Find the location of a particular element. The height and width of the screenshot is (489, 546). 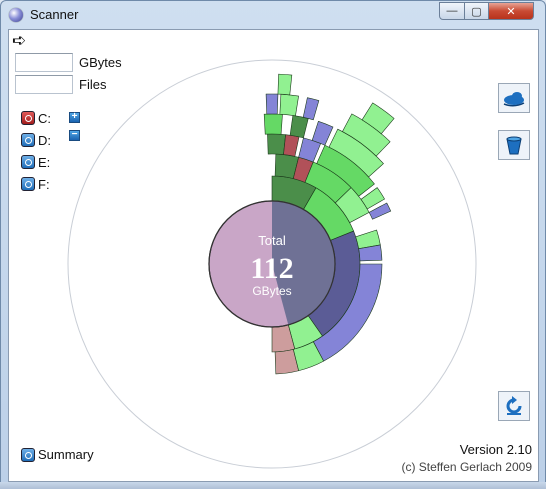

drive-label: E: is located at coordinates (44, 162).